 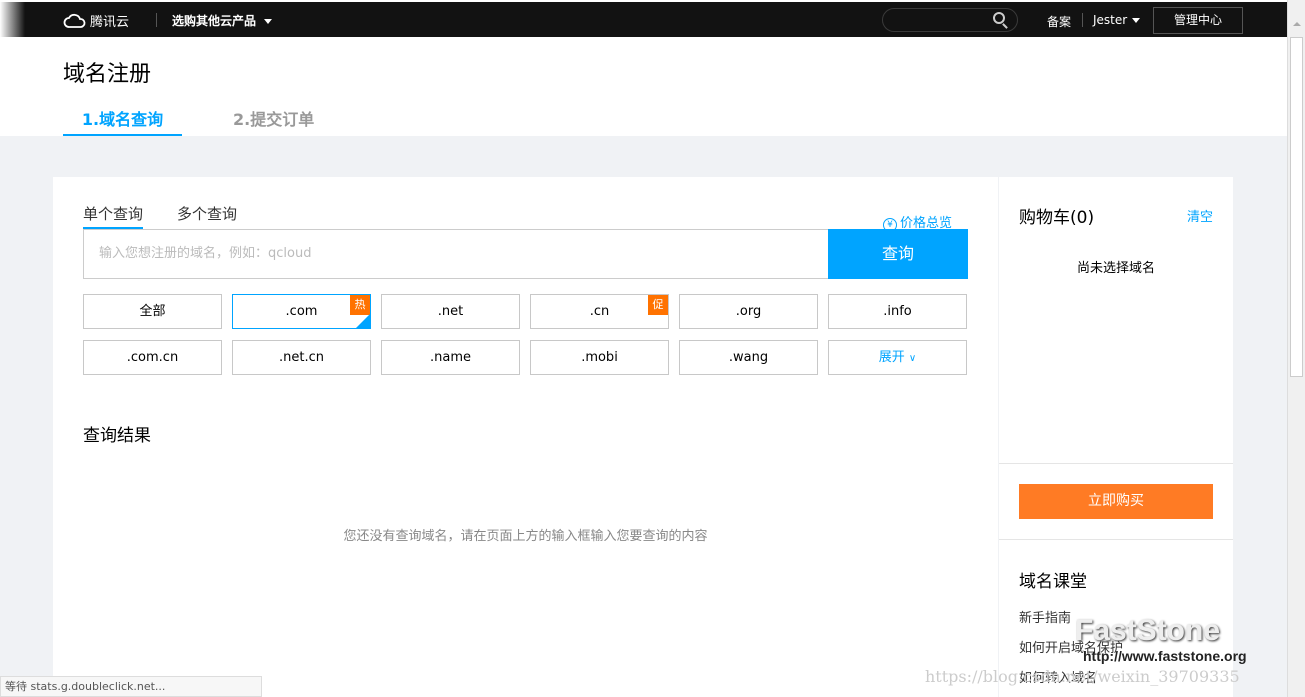 I want to click on scrollbar-thumb, so click(x=1296, y=207).